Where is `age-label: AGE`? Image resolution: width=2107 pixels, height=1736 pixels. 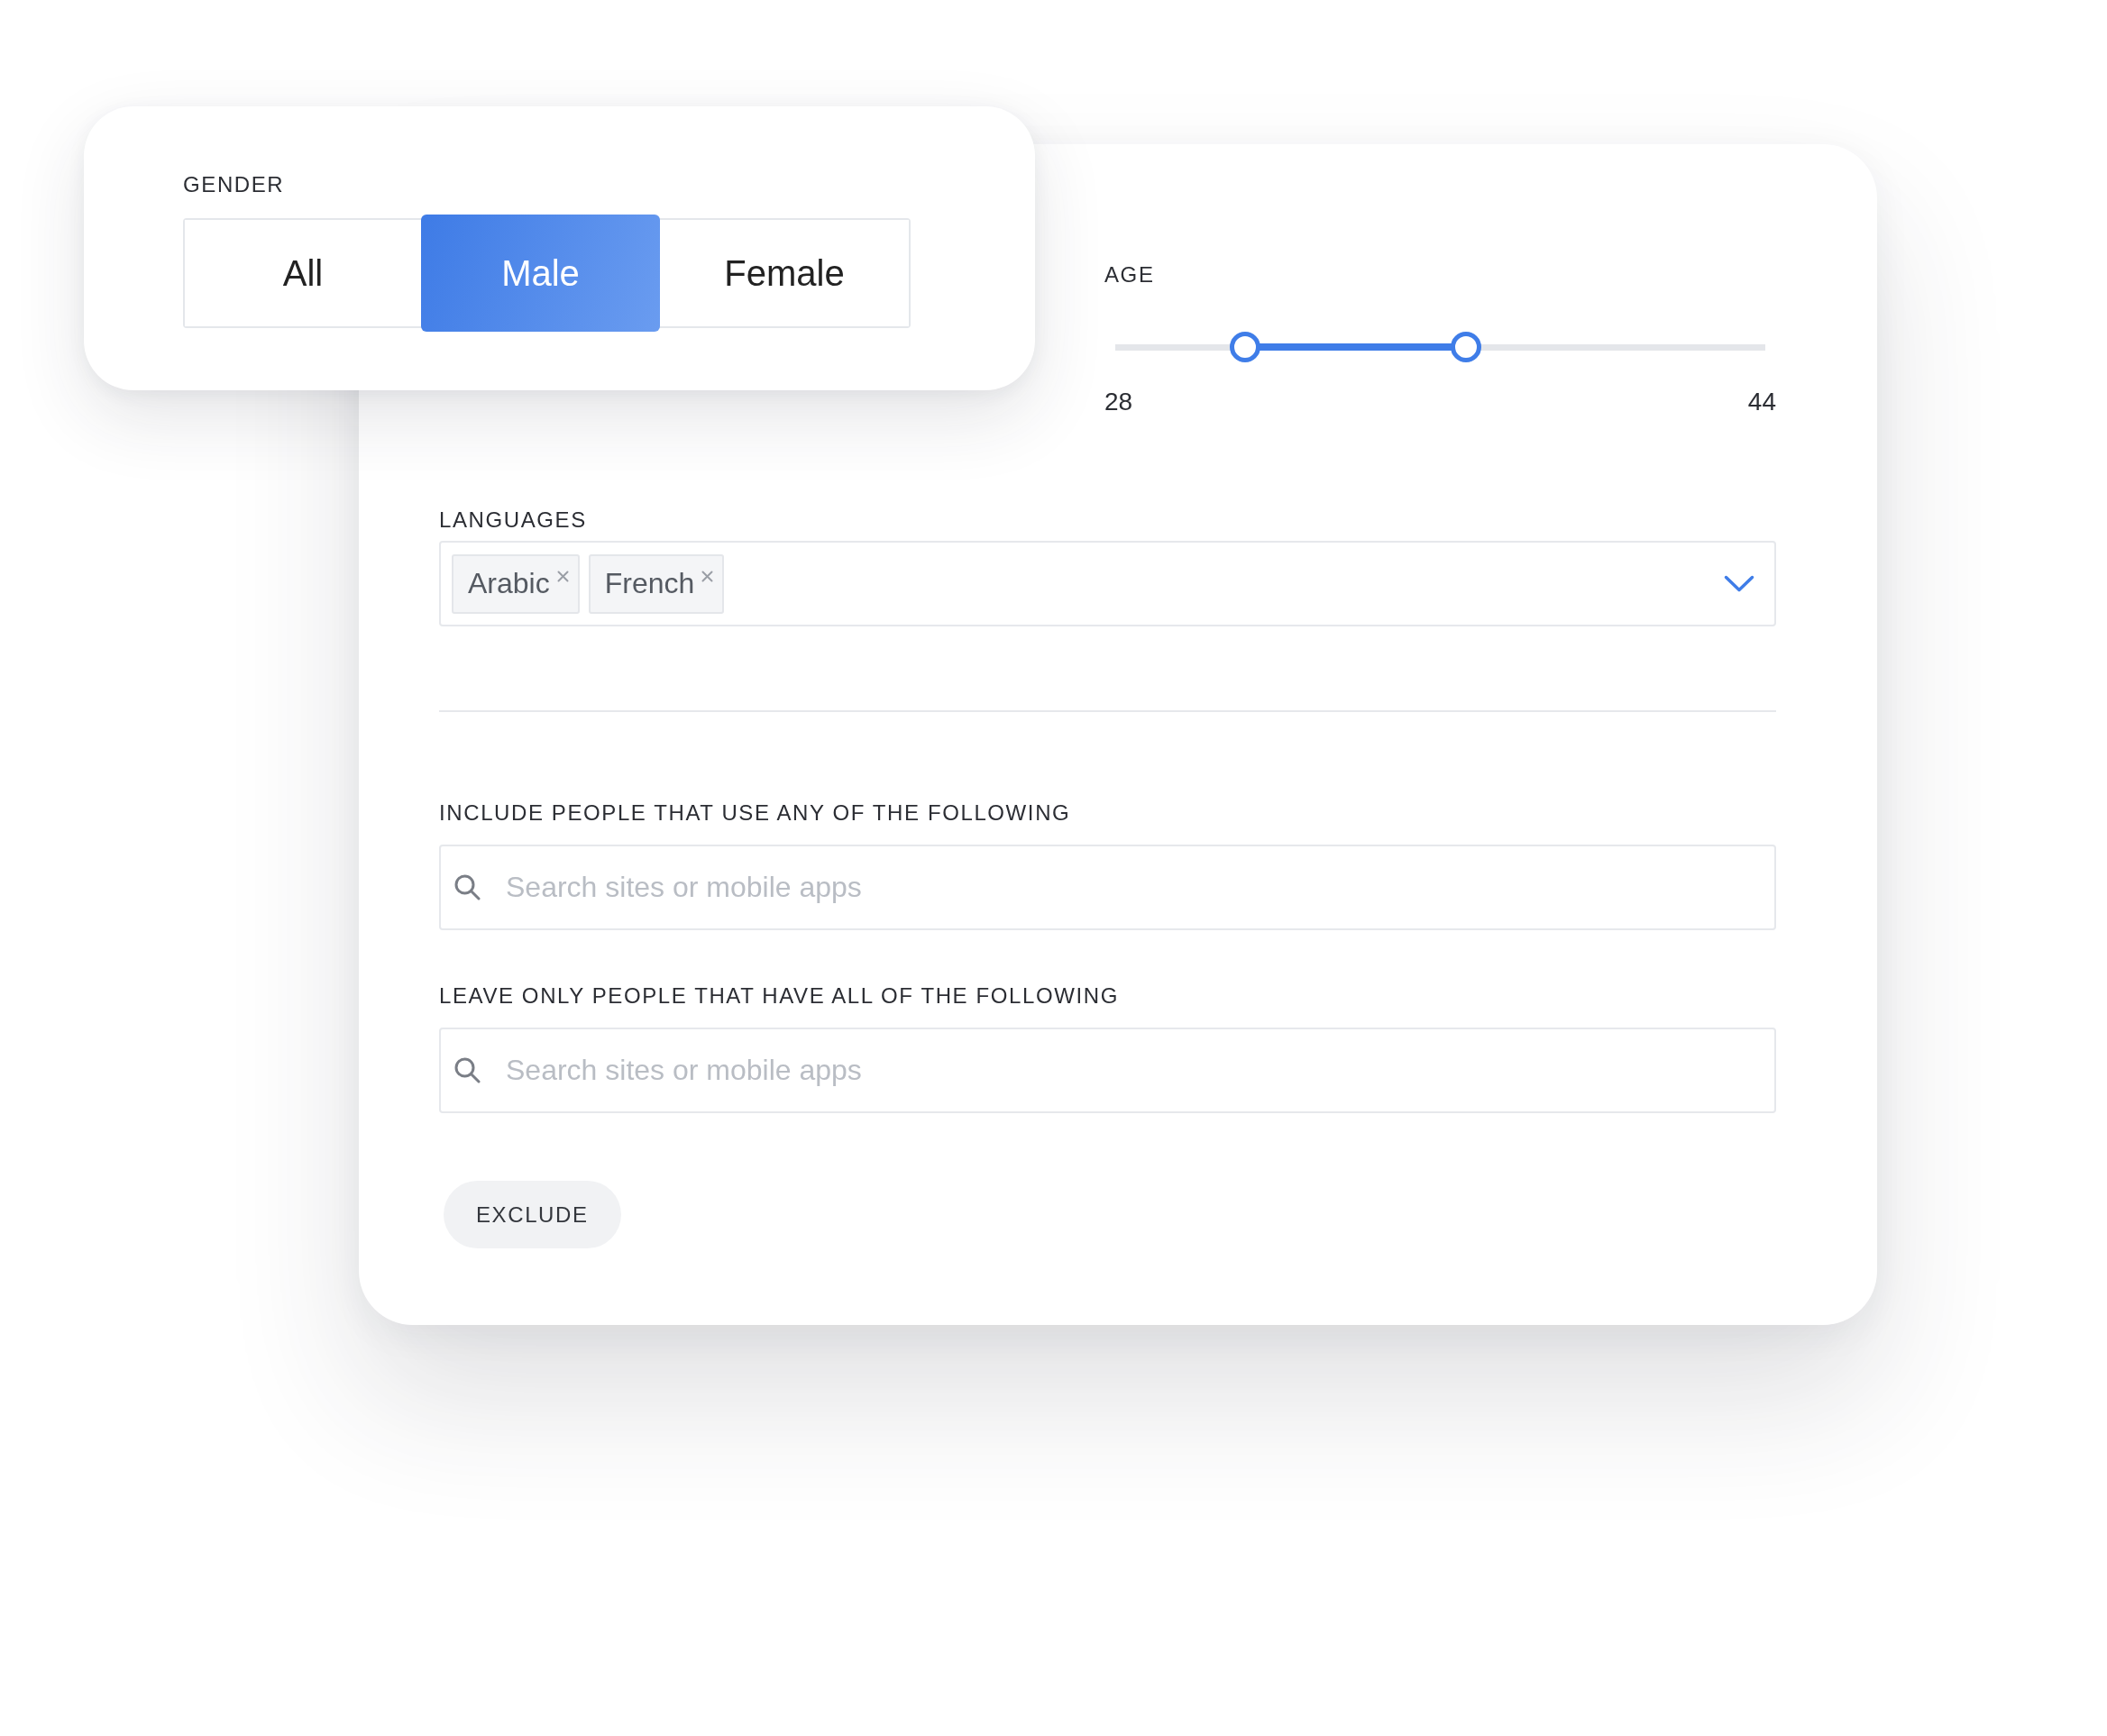 age-label: AGE is located at coordinates (1129, 274).